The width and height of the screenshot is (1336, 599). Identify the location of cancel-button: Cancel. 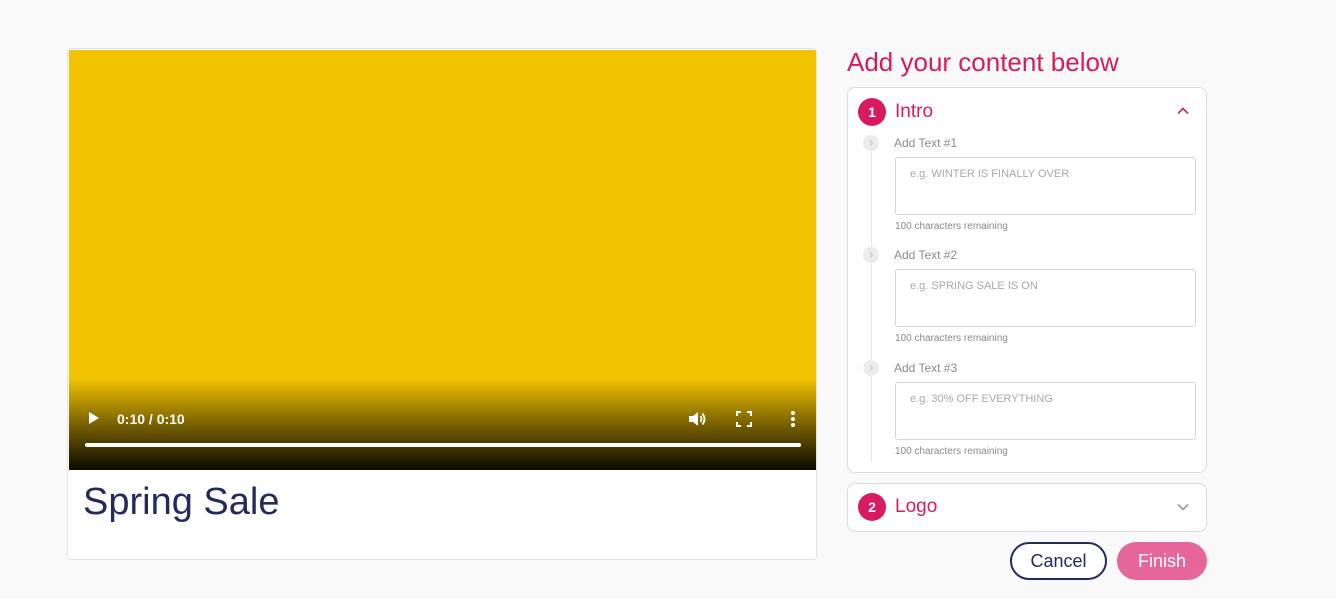
(1058, 561).